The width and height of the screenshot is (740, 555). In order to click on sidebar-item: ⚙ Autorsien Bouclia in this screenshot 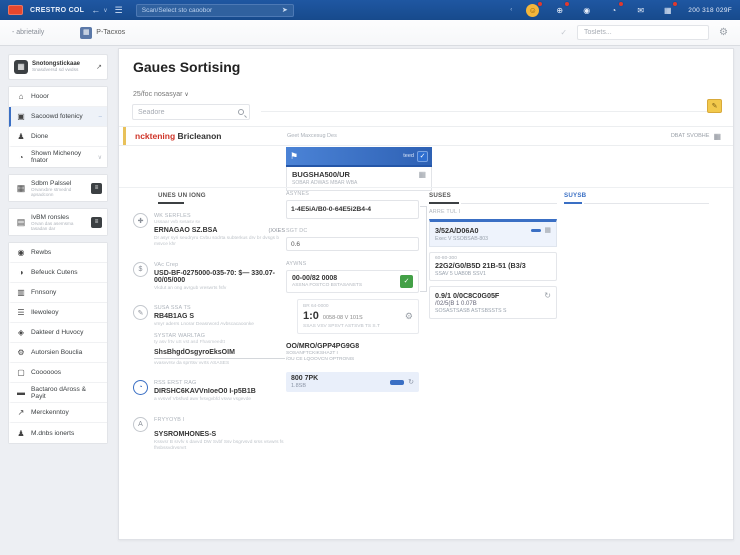, I will do `click(58, 353)`.